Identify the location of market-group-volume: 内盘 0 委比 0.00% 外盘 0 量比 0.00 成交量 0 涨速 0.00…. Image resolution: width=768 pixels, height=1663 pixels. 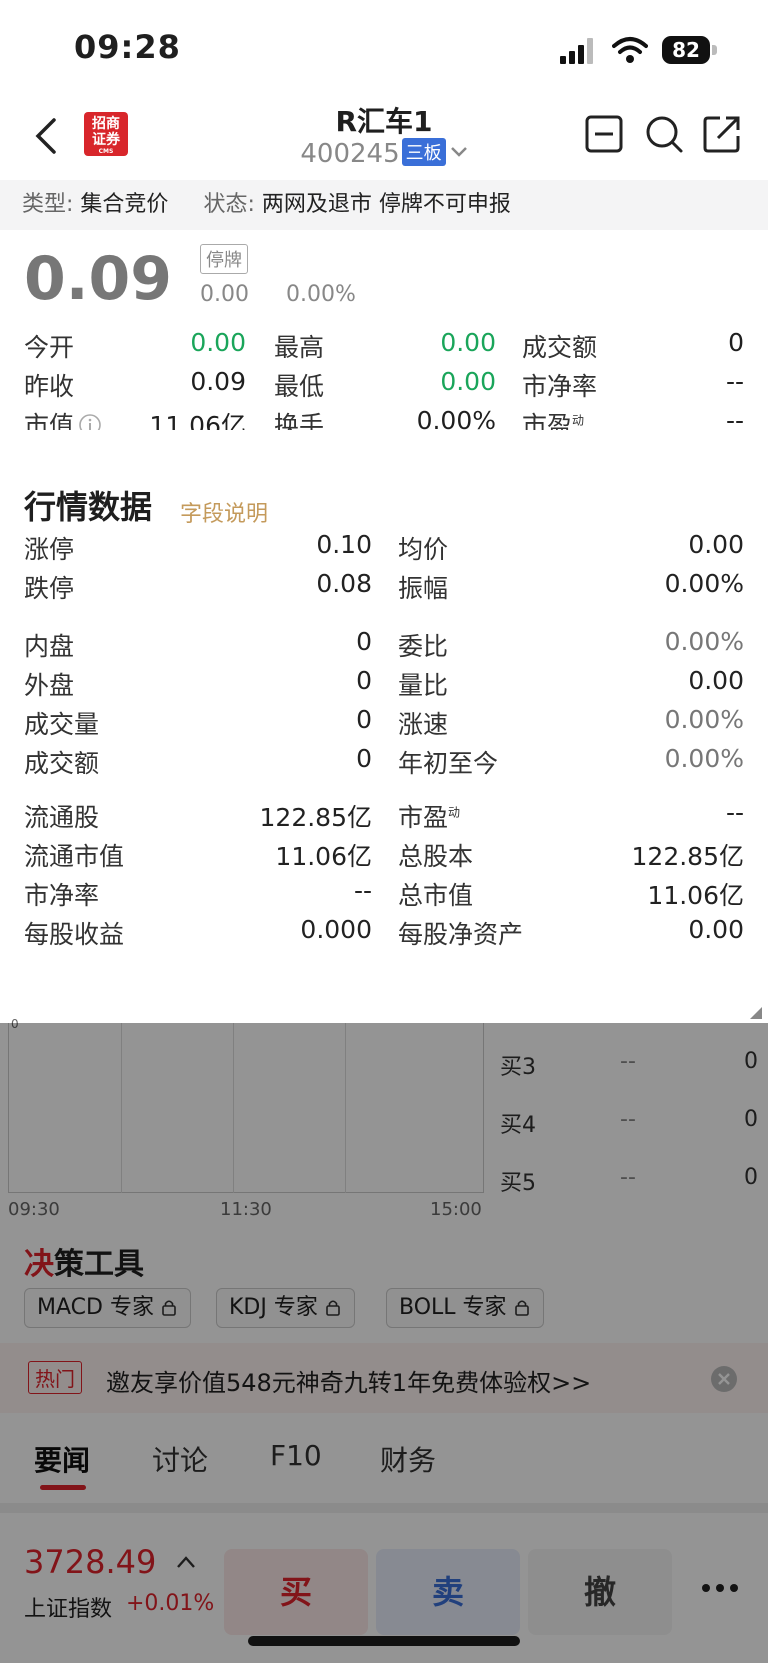
(384, 705).